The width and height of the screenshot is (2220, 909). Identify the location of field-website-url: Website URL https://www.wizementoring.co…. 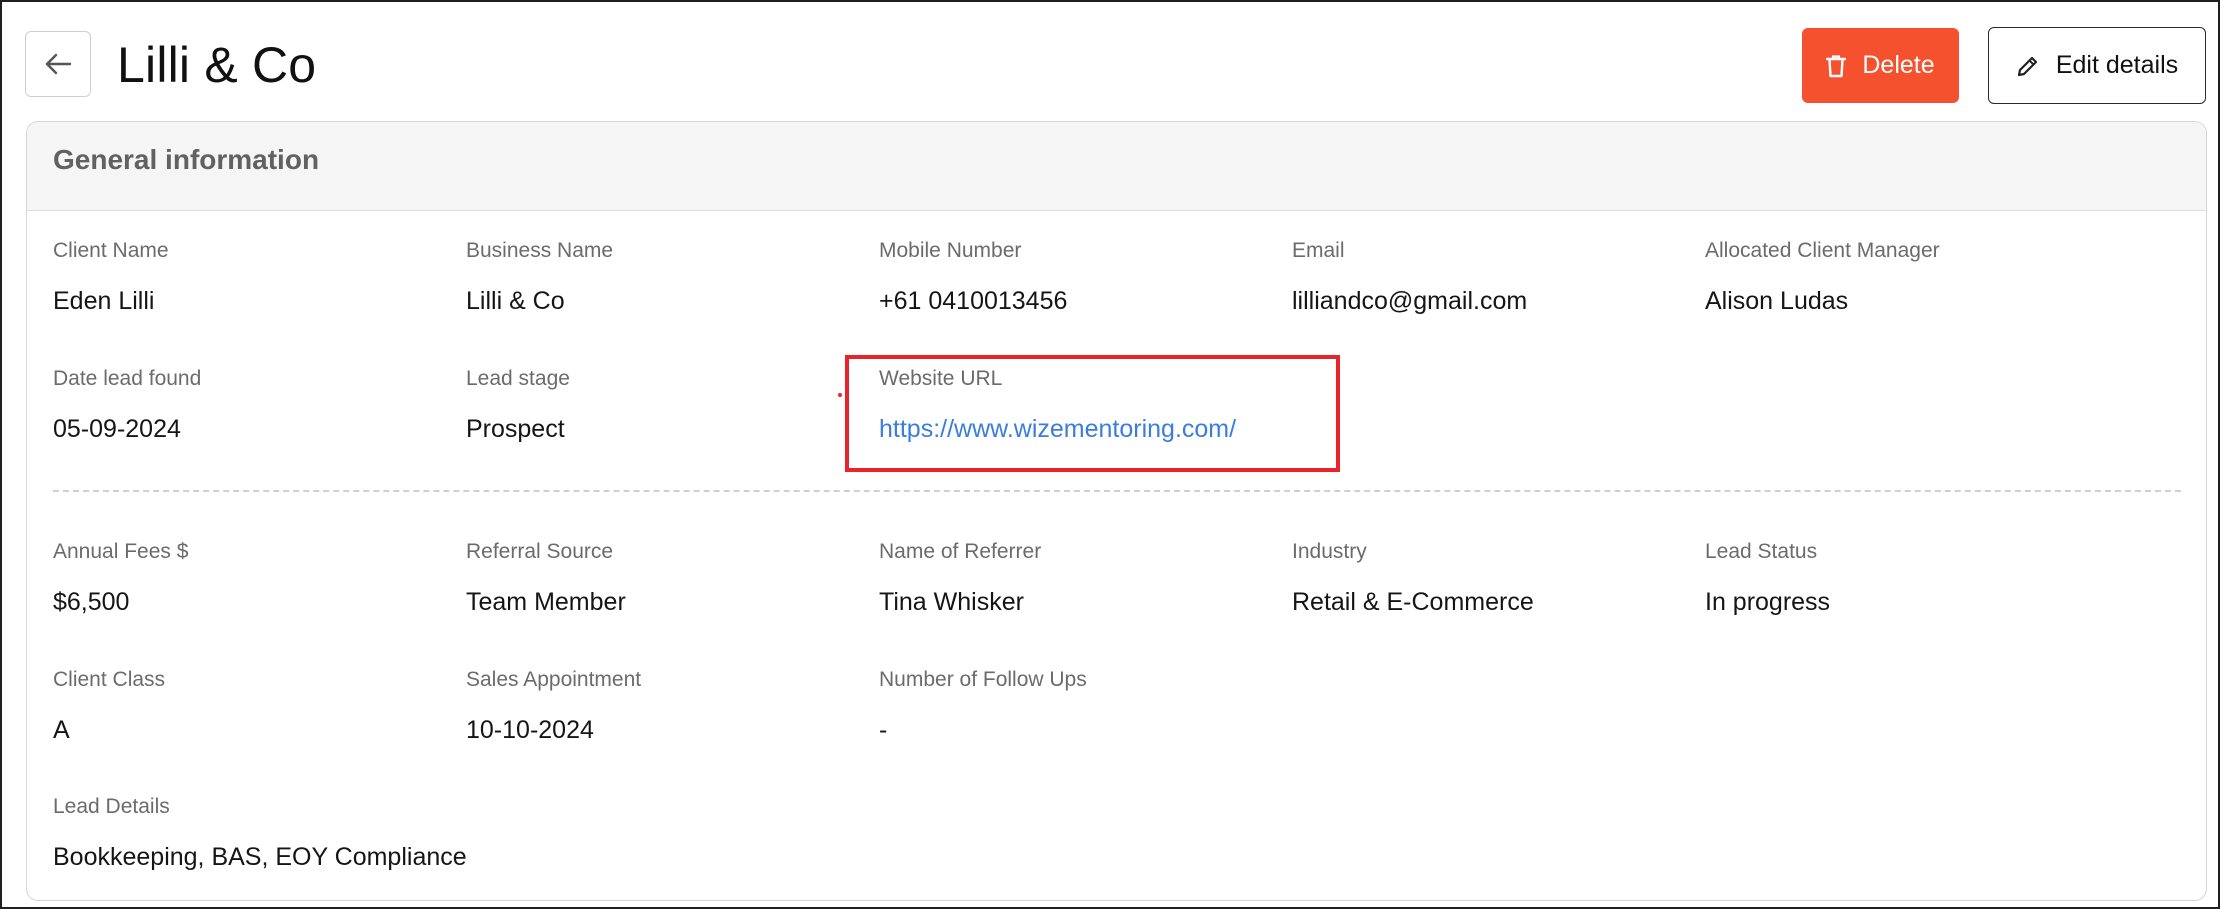
(1079, 405).